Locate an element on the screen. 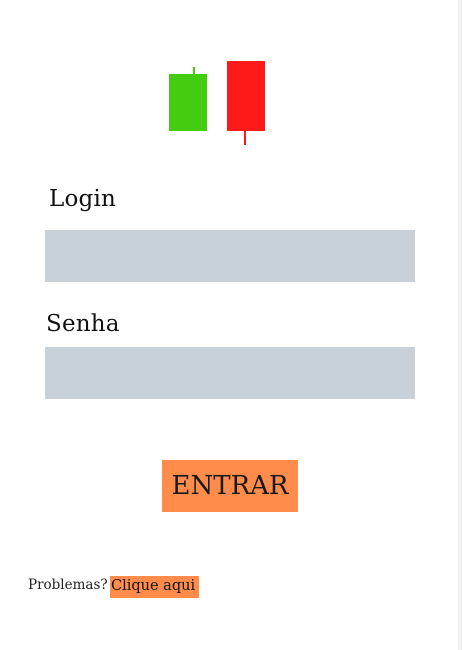 The image size is (462, 650). bull-candle-icon is located at coordinates (188, 99).